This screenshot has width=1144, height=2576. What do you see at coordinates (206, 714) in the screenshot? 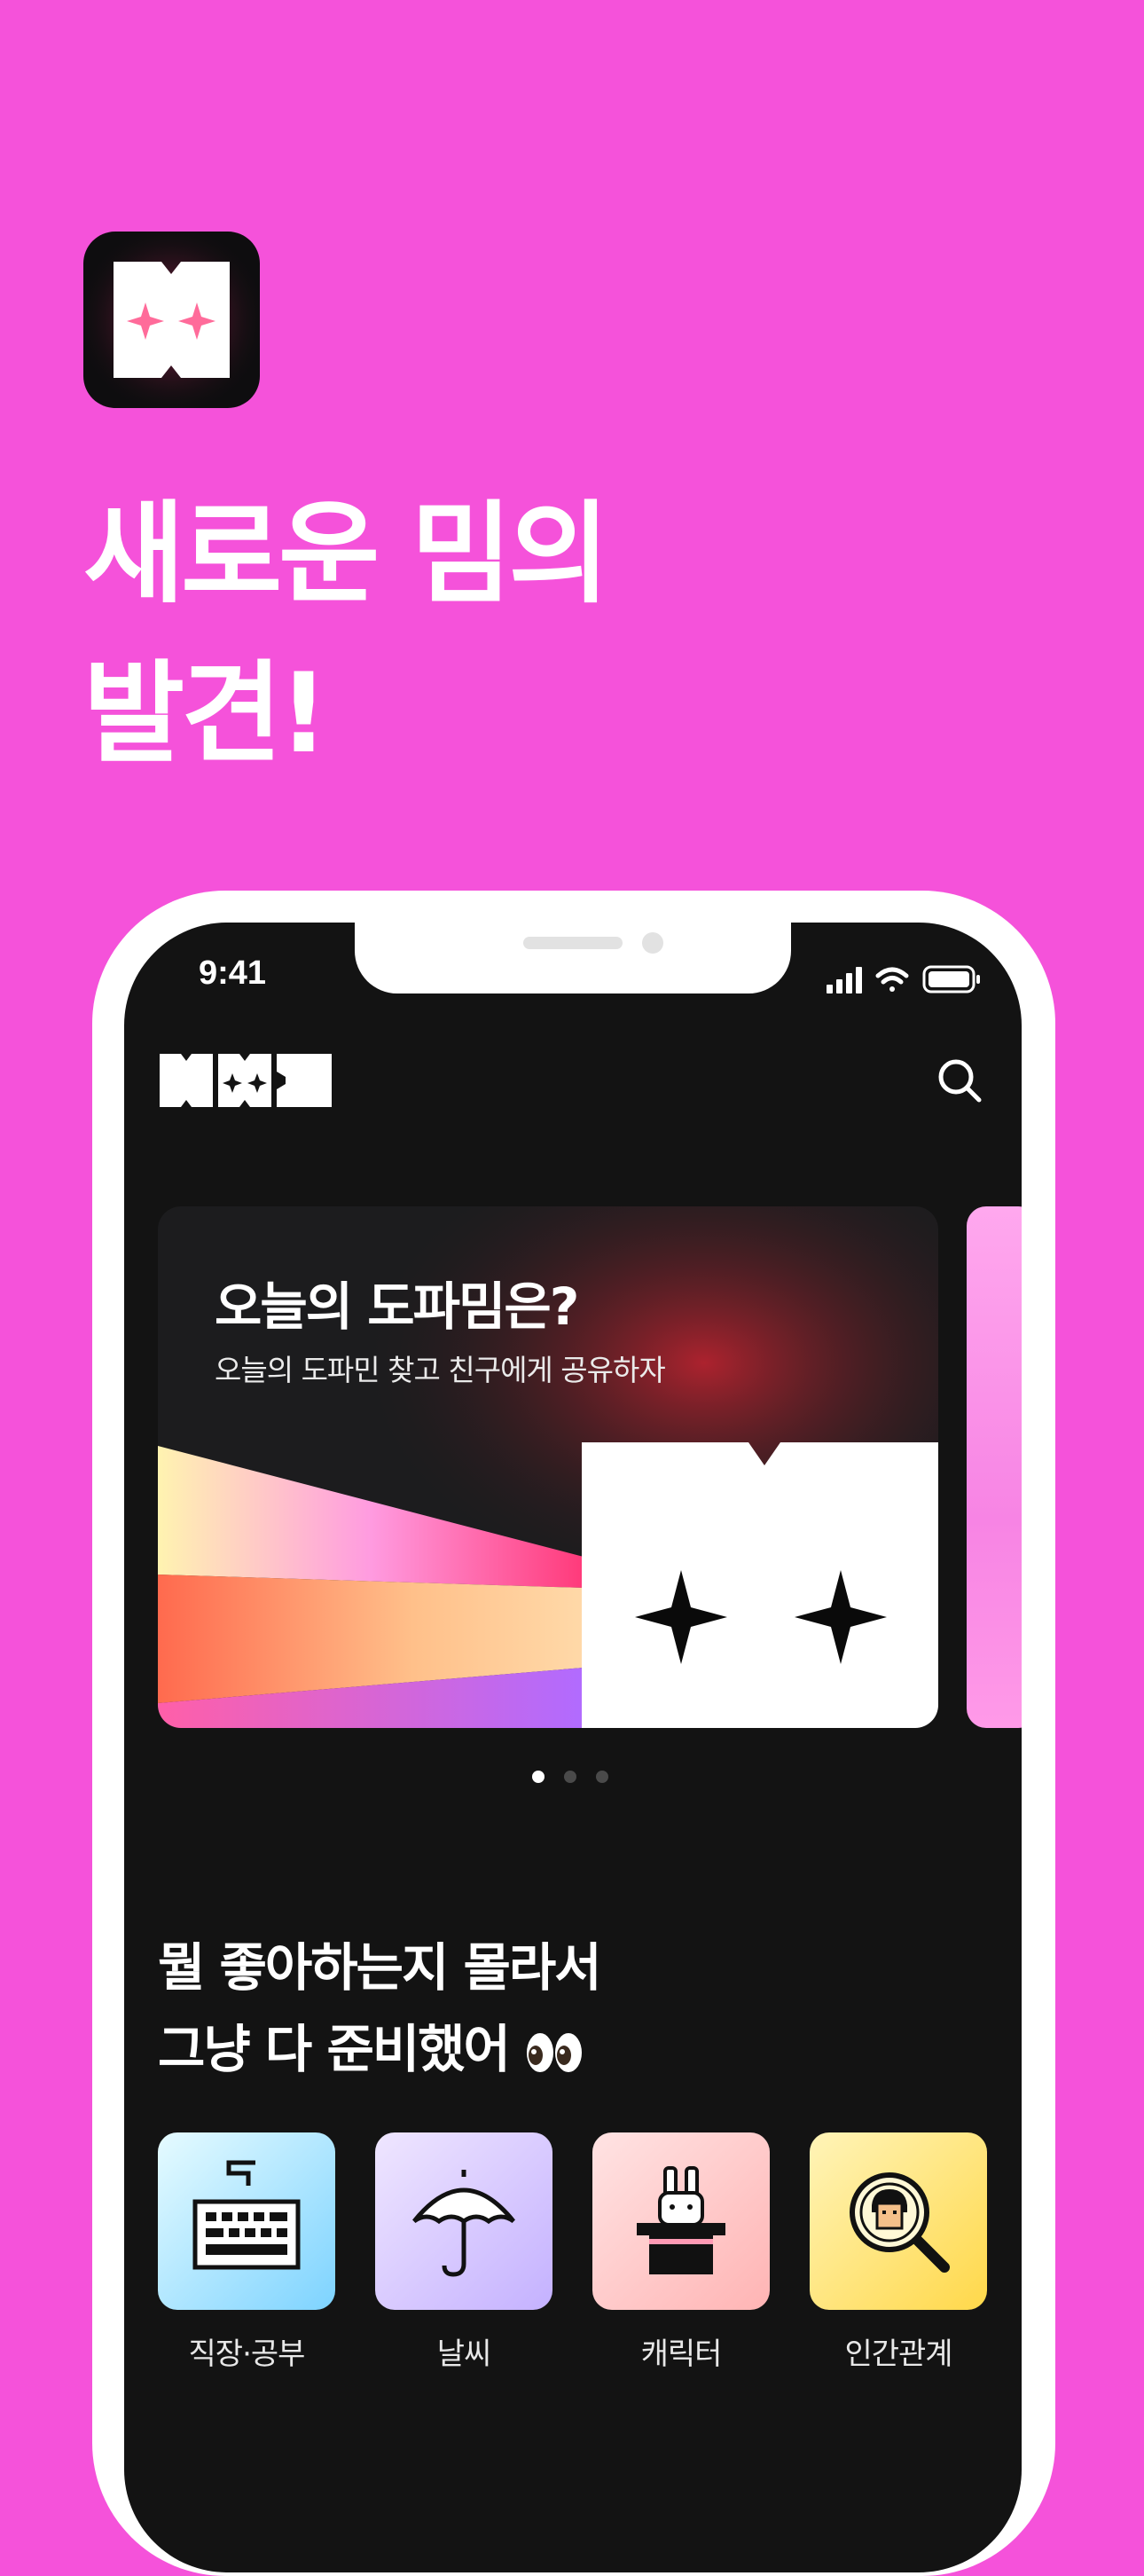
I see `headline-line-2: 발견!` at bounding box center [206, 714].